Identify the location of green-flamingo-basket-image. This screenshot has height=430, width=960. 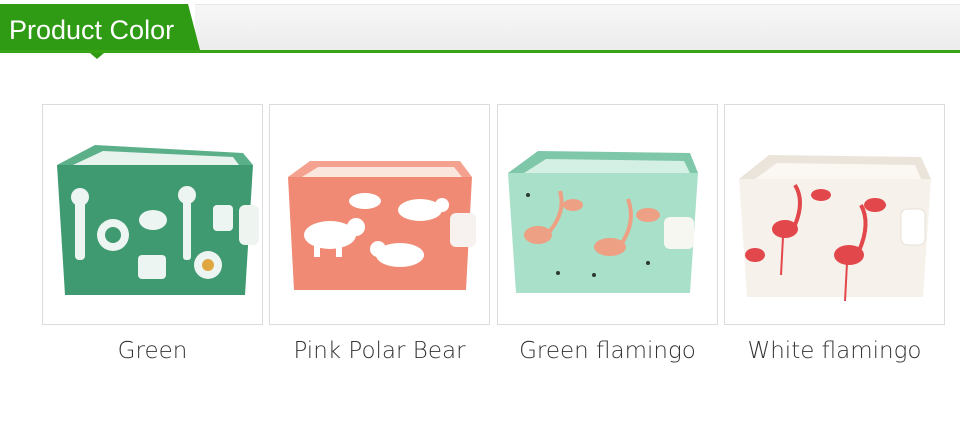
(603, 222).